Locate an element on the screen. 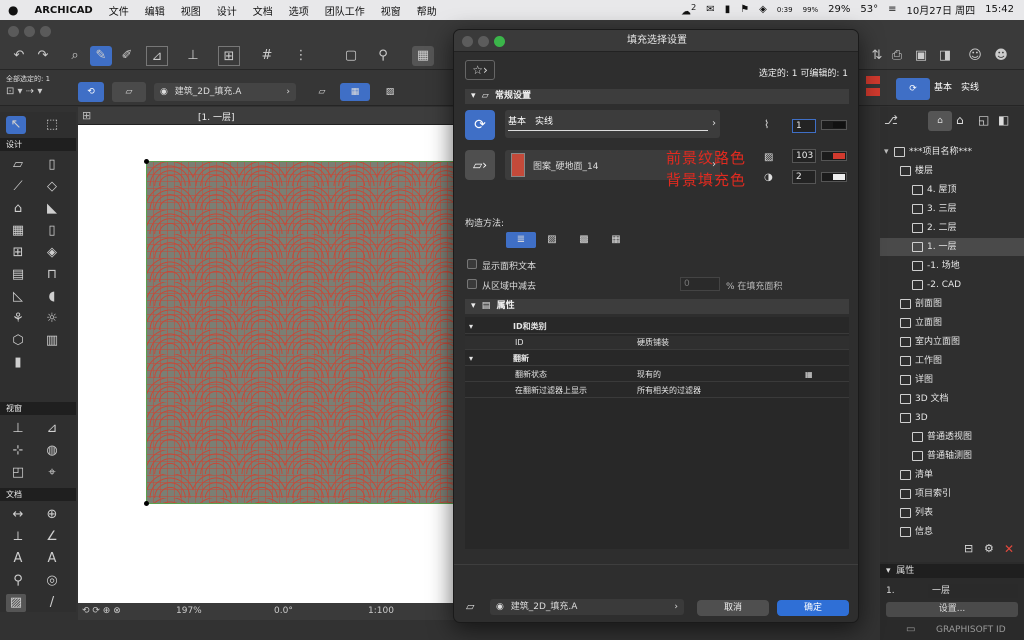 This screenshot has width=1024, height=640. nav-item: 4. 屋顶 is located at coordinates (952, 190).